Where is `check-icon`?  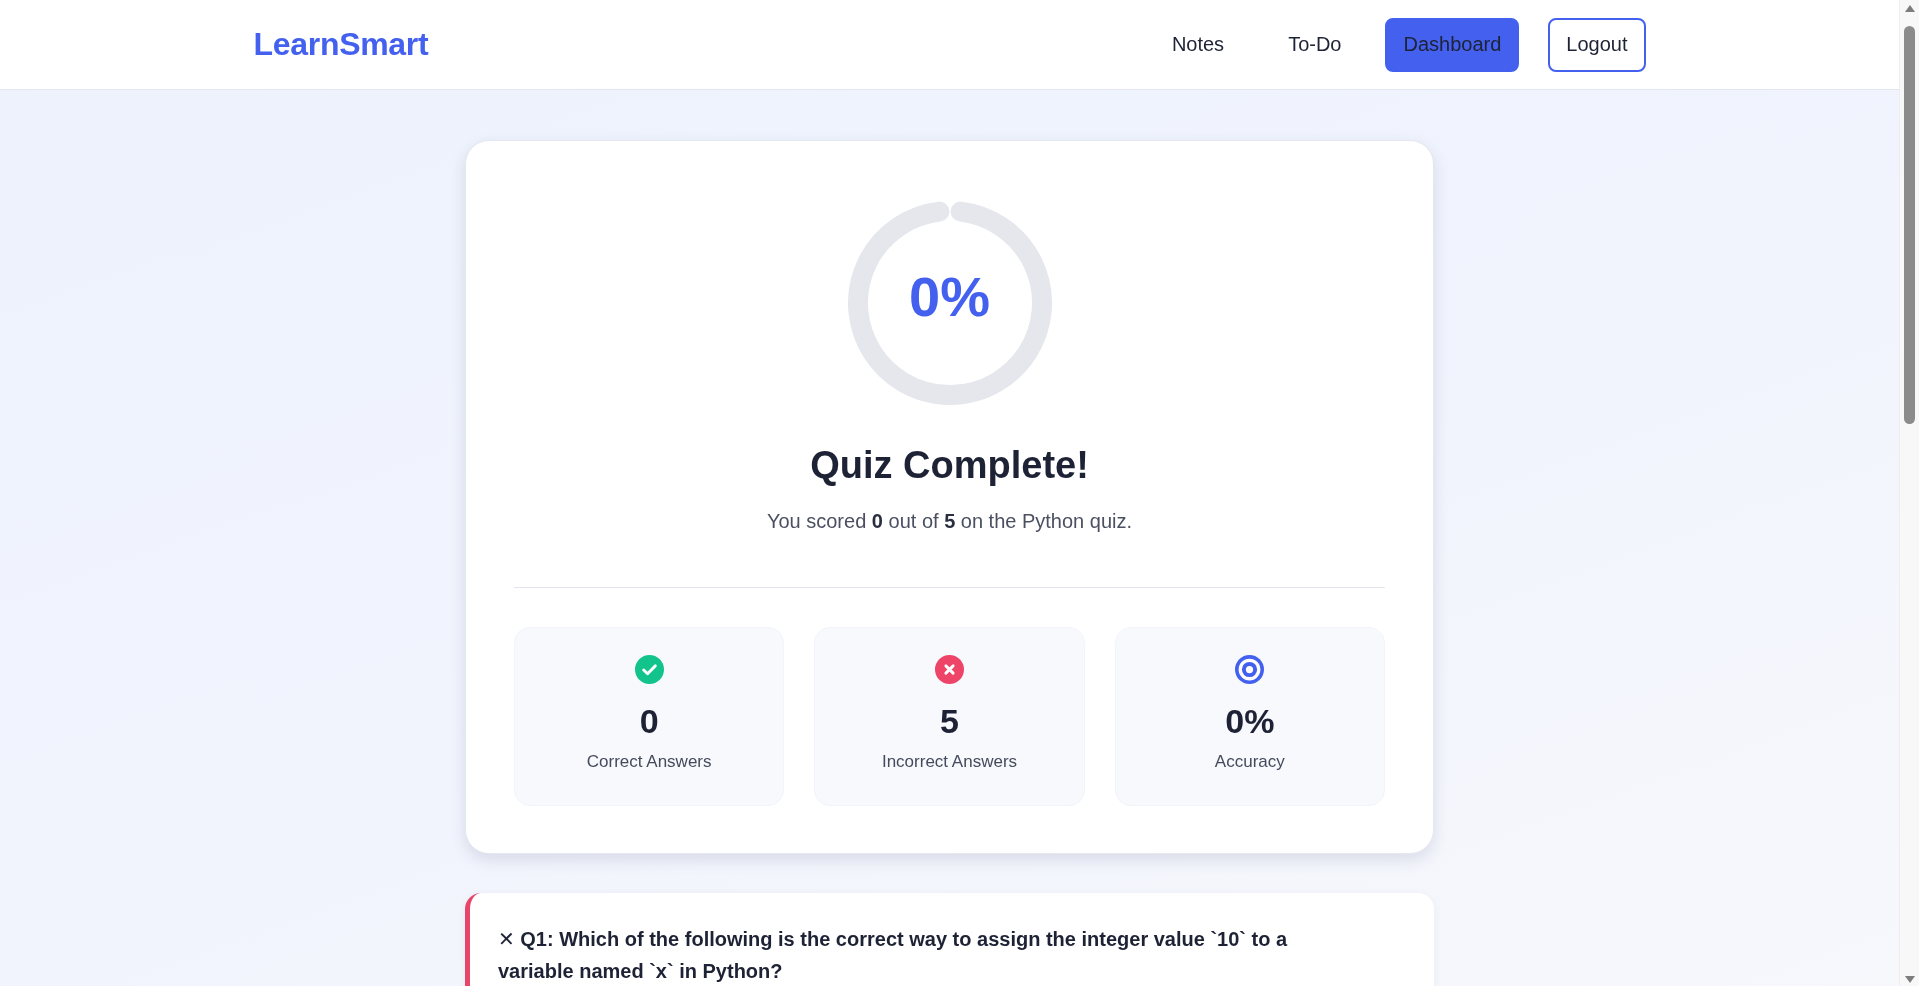
check-icon is located at coordinates (649, 669).